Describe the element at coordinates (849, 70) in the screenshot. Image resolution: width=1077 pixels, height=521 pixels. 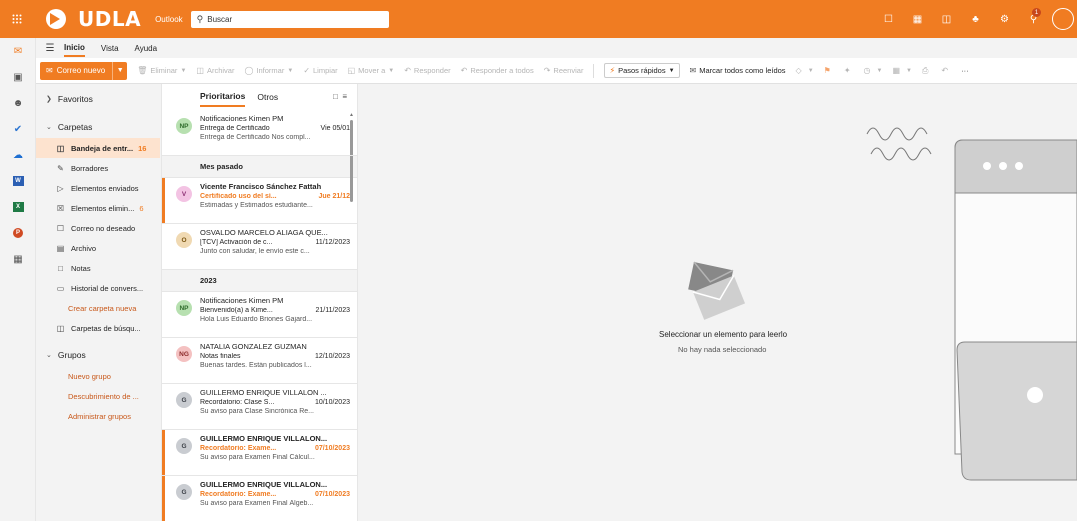
I see `pin-button: ✦` at that location.